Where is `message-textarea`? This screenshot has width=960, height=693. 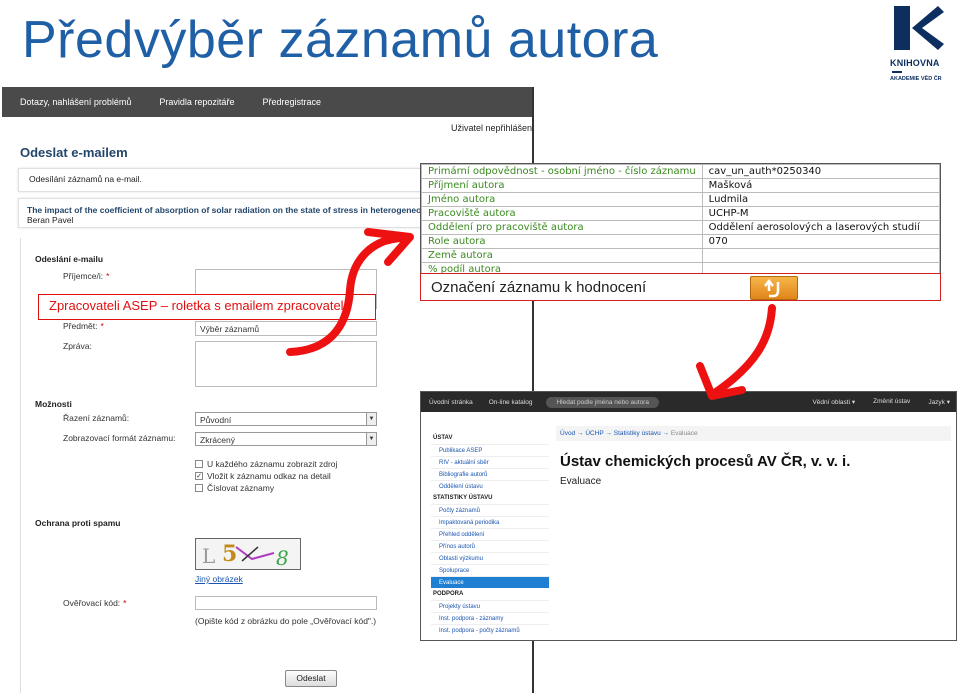
message-textarea is located at coordinates (286, 364).